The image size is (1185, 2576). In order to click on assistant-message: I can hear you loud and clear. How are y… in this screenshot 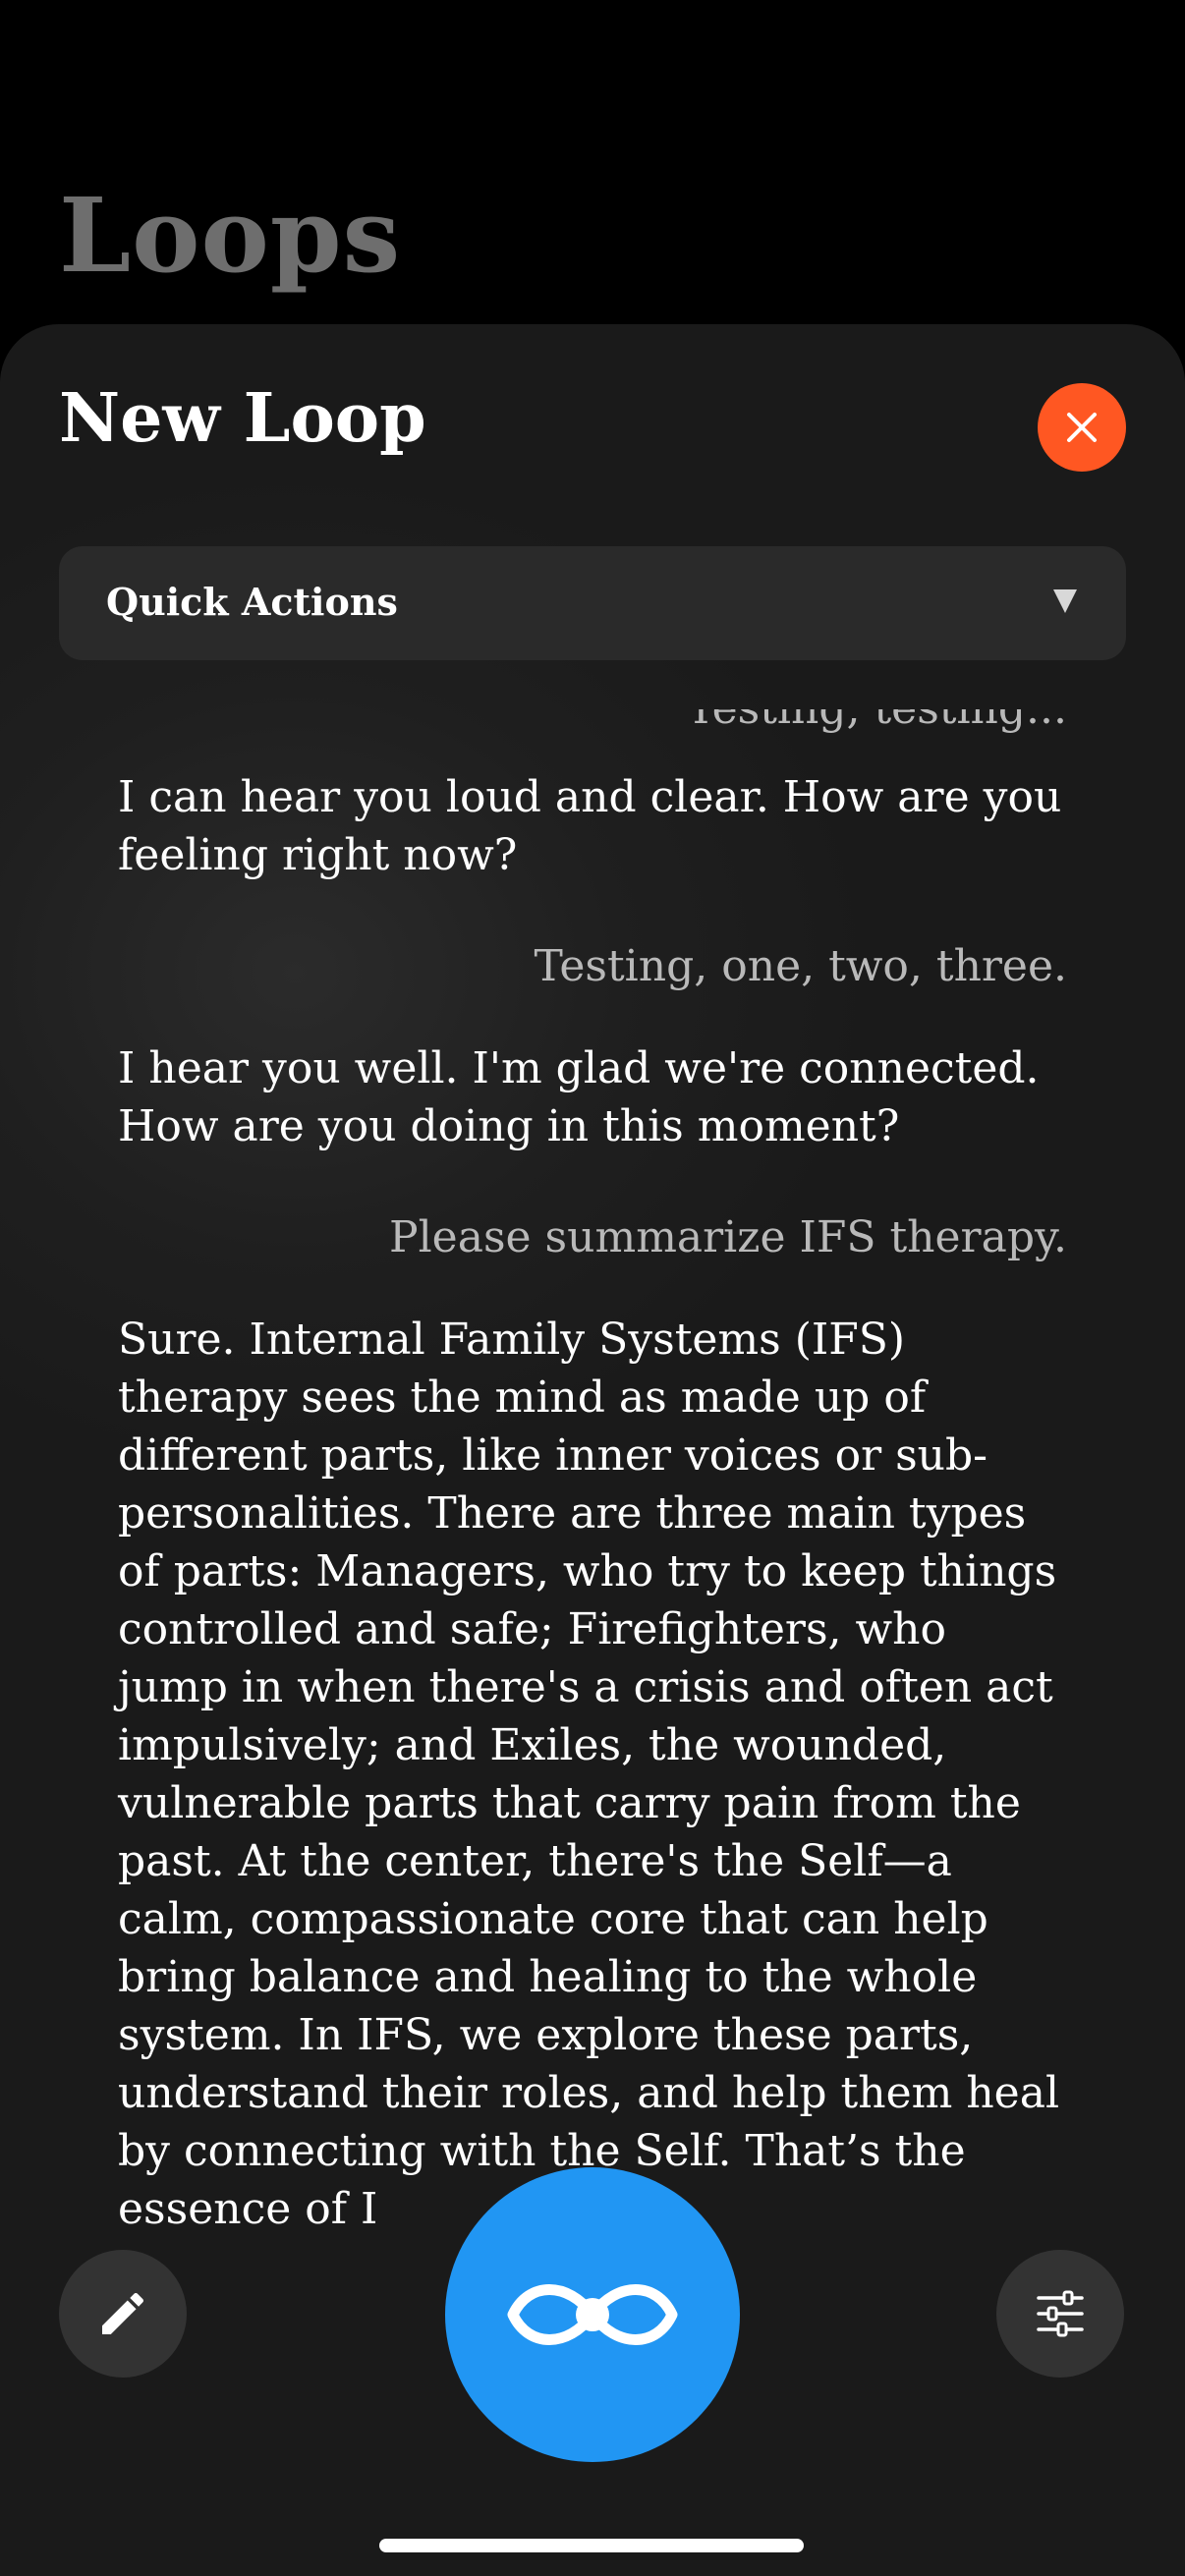, I will do `click(590, 826)`.